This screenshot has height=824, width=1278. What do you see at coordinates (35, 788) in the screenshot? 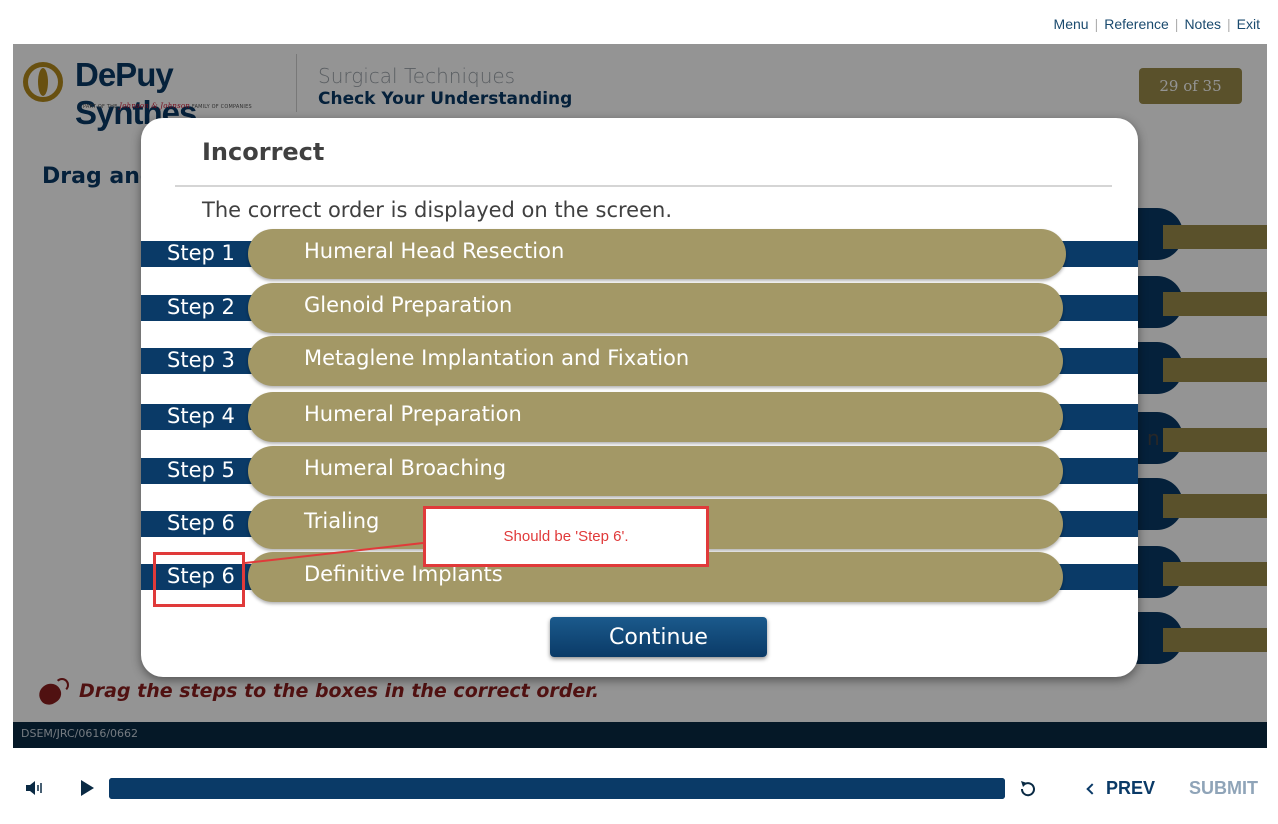
I see `volume-icon` at bounding box center [35, 788].